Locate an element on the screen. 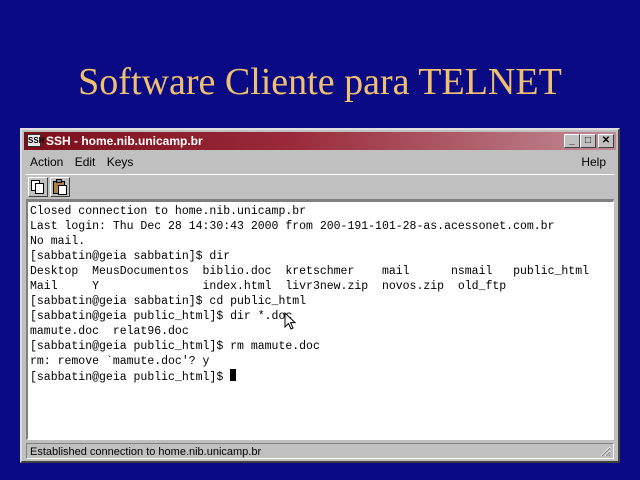  ssh-app-icon: SSH is located at coordinates (35, 140).